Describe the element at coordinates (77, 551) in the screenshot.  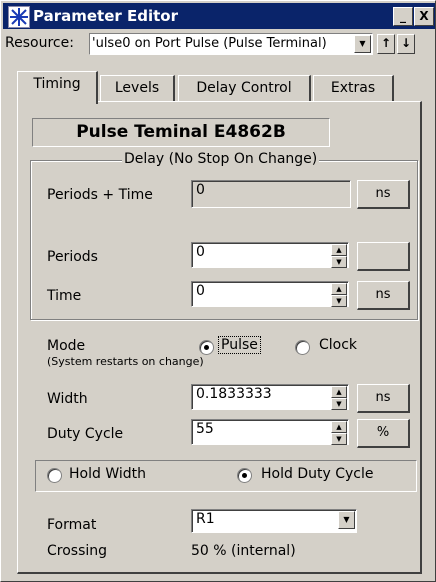
I see `crossing-label: Crossing` at that location.